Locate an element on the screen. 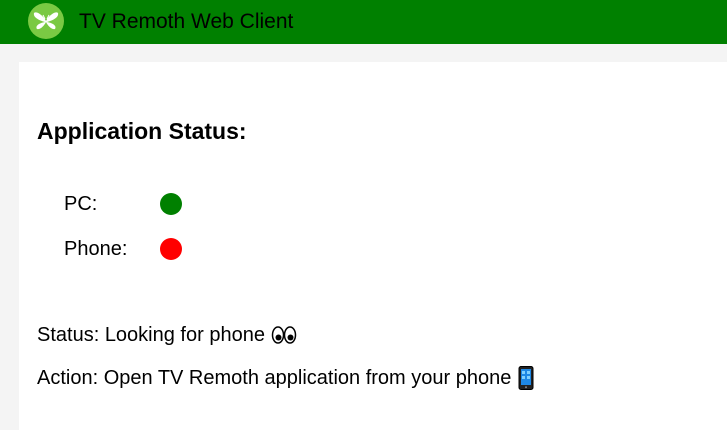  status-text: Status: Looking for phone is located at coordinates (151, 335).